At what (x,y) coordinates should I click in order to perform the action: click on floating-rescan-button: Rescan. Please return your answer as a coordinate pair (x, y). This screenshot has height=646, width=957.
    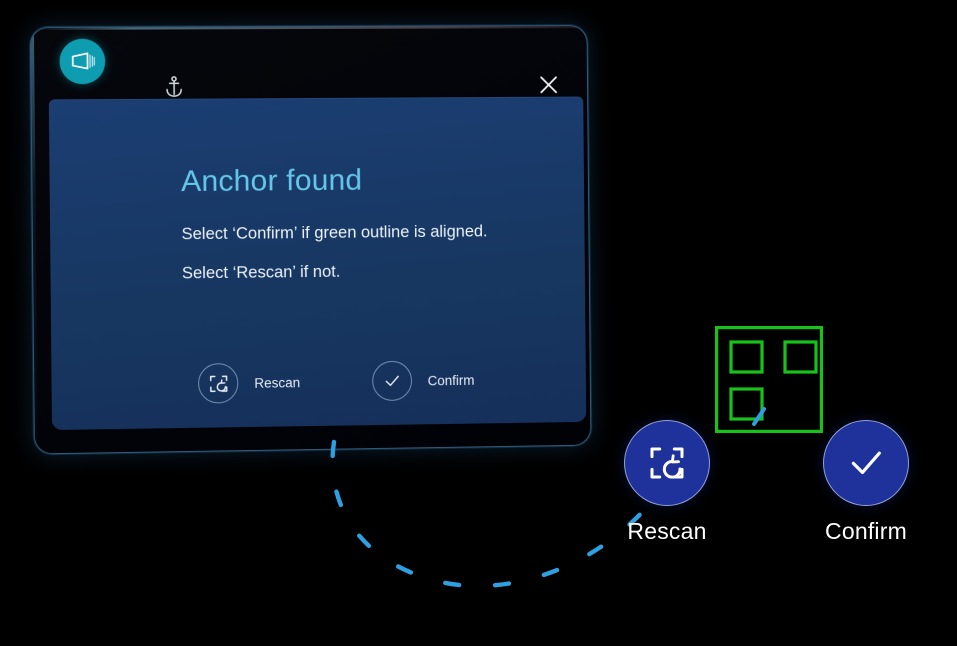
    Looking at the image, I should click on (667, 482).